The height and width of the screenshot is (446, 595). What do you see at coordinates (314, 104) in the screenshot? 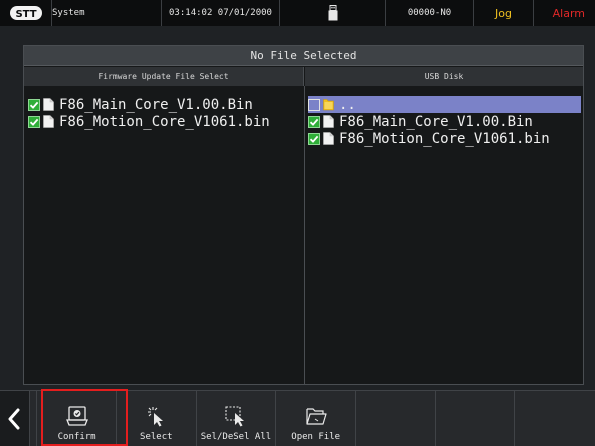
I see `checkbox-unchecked-icon` at bounding box center [314, 104].